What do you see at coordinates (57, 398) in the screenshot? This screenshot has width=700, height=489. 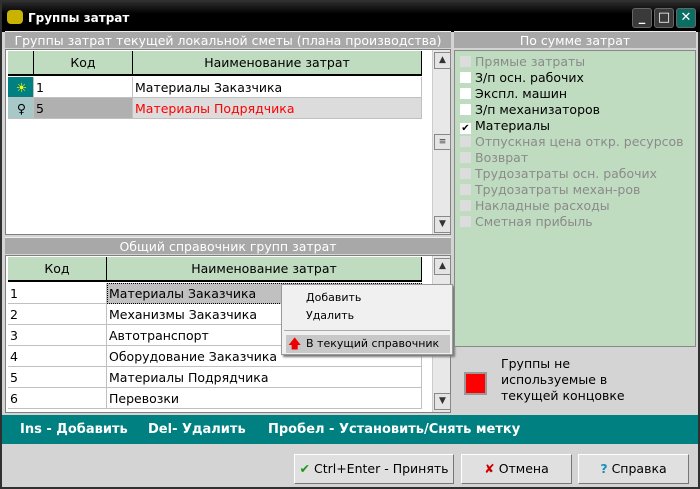 I see `row-code: 6` at bounding box center [57, 398].